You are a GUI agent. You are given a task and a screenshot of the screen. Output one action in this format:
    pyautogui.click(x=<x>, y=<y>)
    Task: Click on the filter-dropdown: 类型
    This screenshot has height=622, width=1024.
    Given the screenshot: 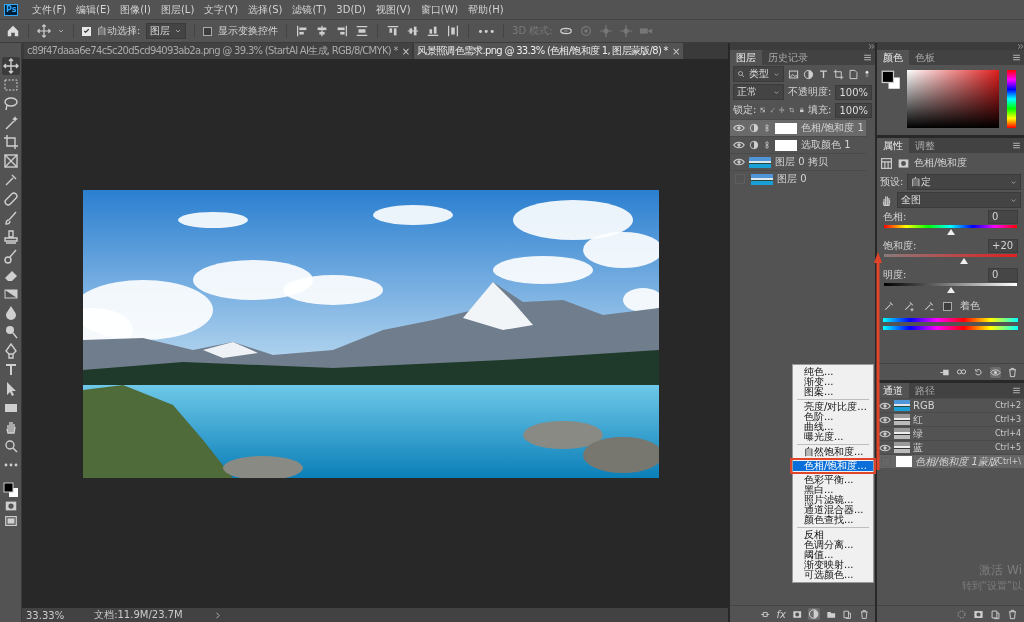 What is the action you would take?
    pyautogui.click(x=758, y=74)
    